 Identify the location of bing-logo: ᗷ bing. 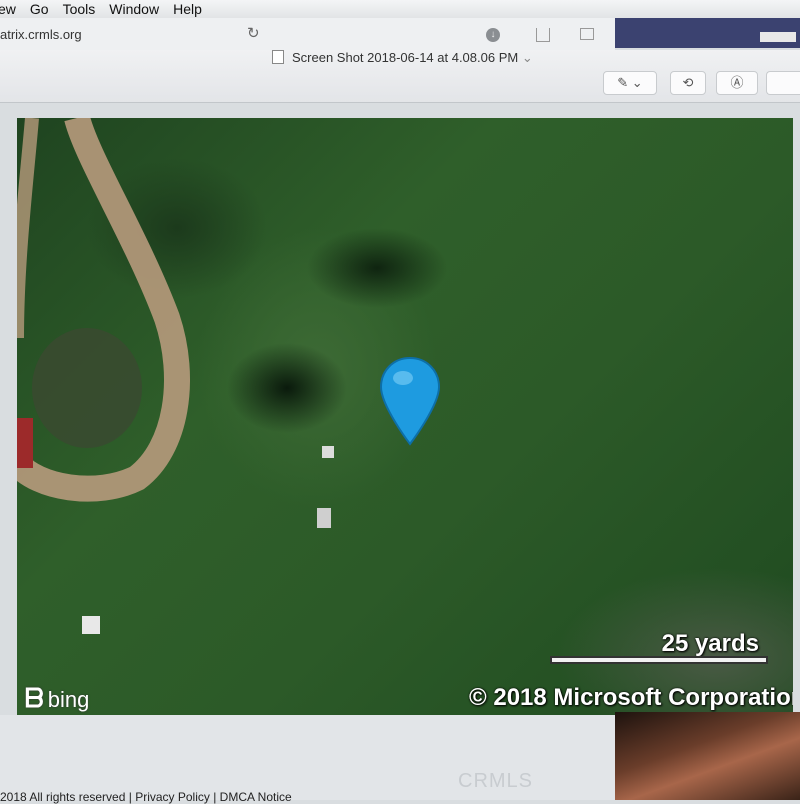
(57, 699).